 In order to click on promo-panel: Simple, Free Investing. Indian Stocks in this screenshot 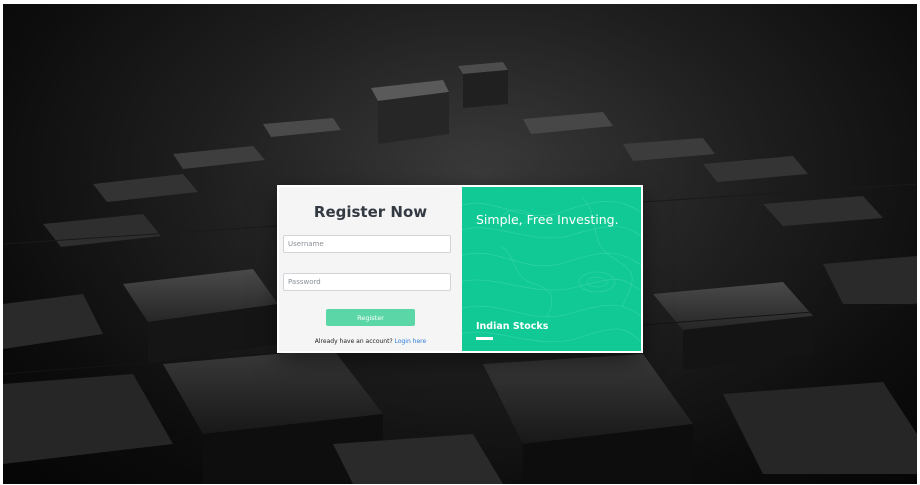, I will do `click(551, 269)`.